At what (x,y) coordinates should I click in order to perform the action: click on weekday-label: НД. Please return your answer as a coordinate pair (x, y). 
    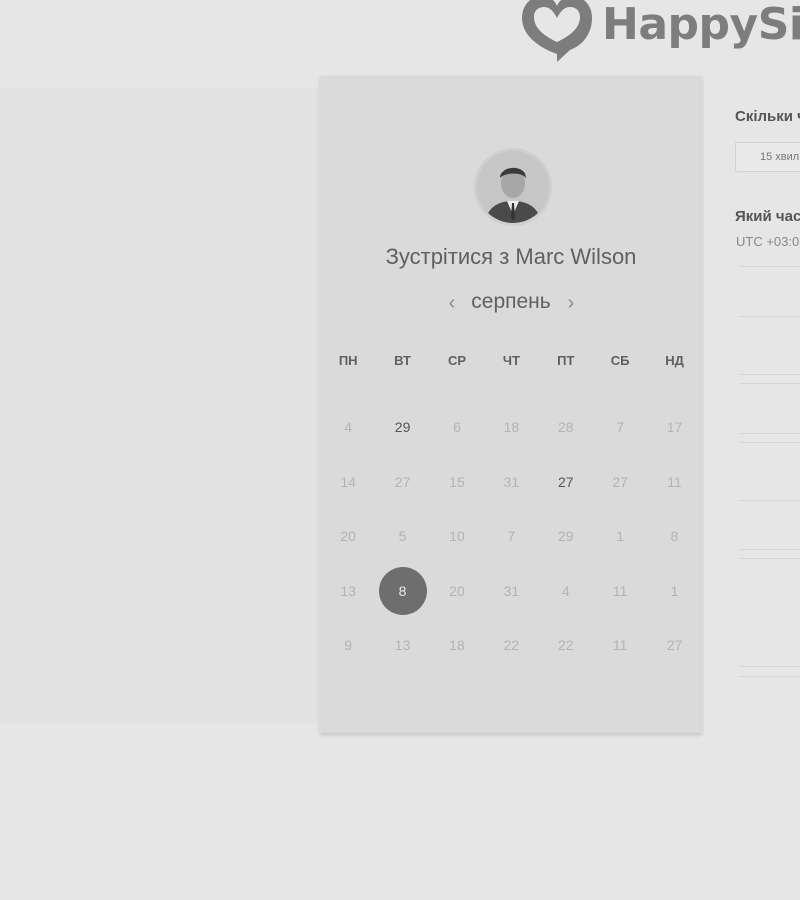
    Looking at the image, I should click on (674, 360).